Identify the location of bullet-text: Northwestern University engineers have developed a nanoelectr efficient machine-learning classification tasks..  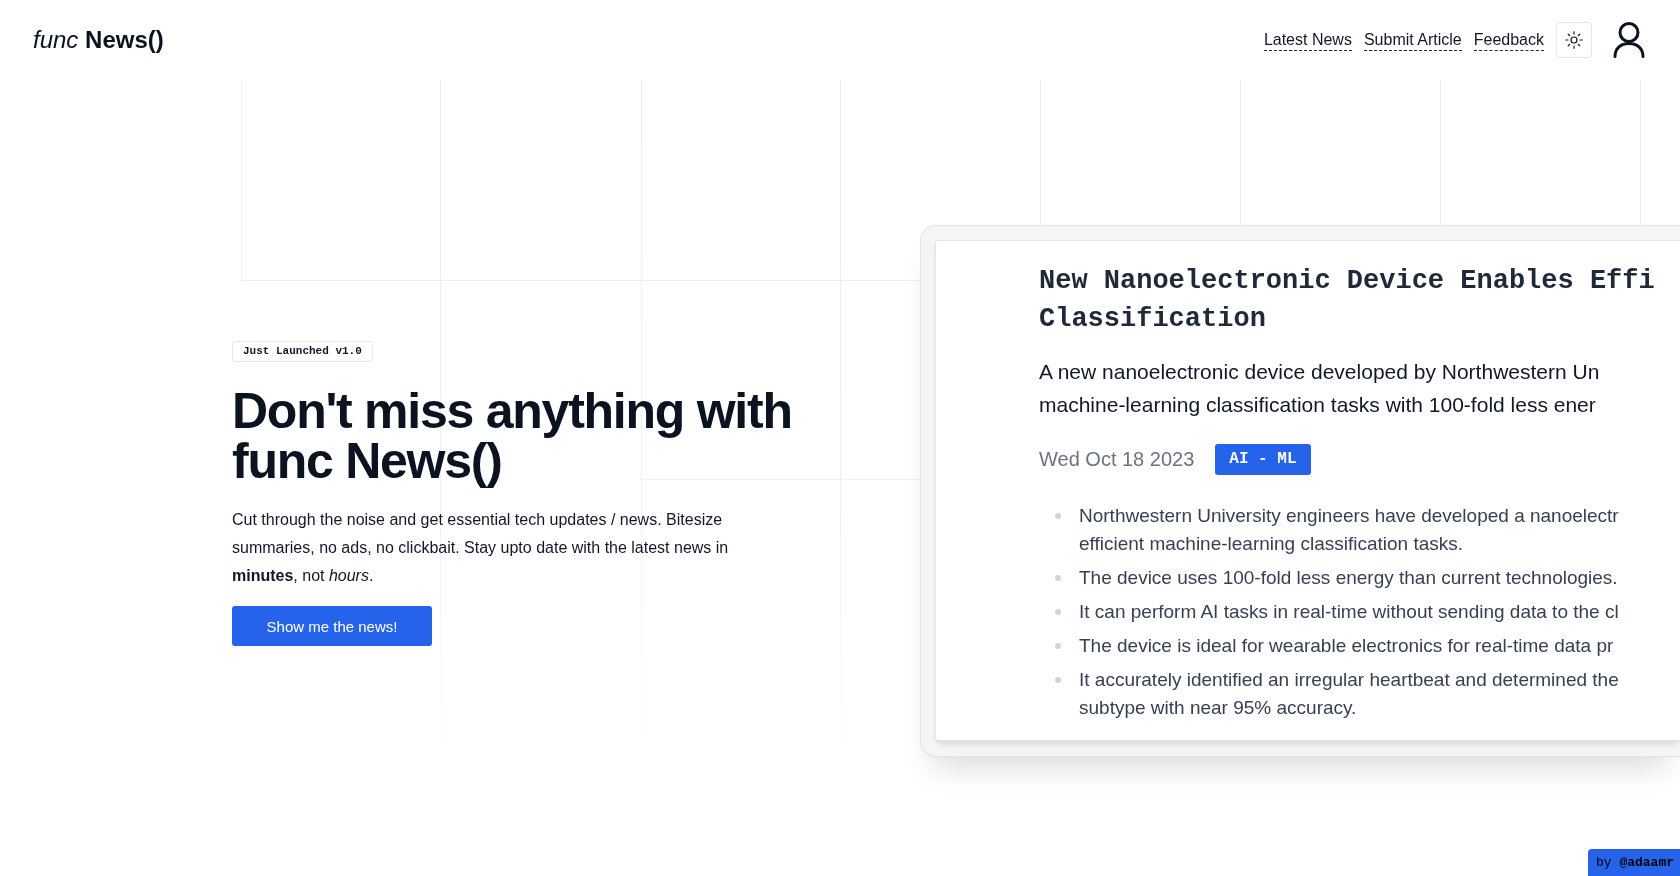
(1349, 530).